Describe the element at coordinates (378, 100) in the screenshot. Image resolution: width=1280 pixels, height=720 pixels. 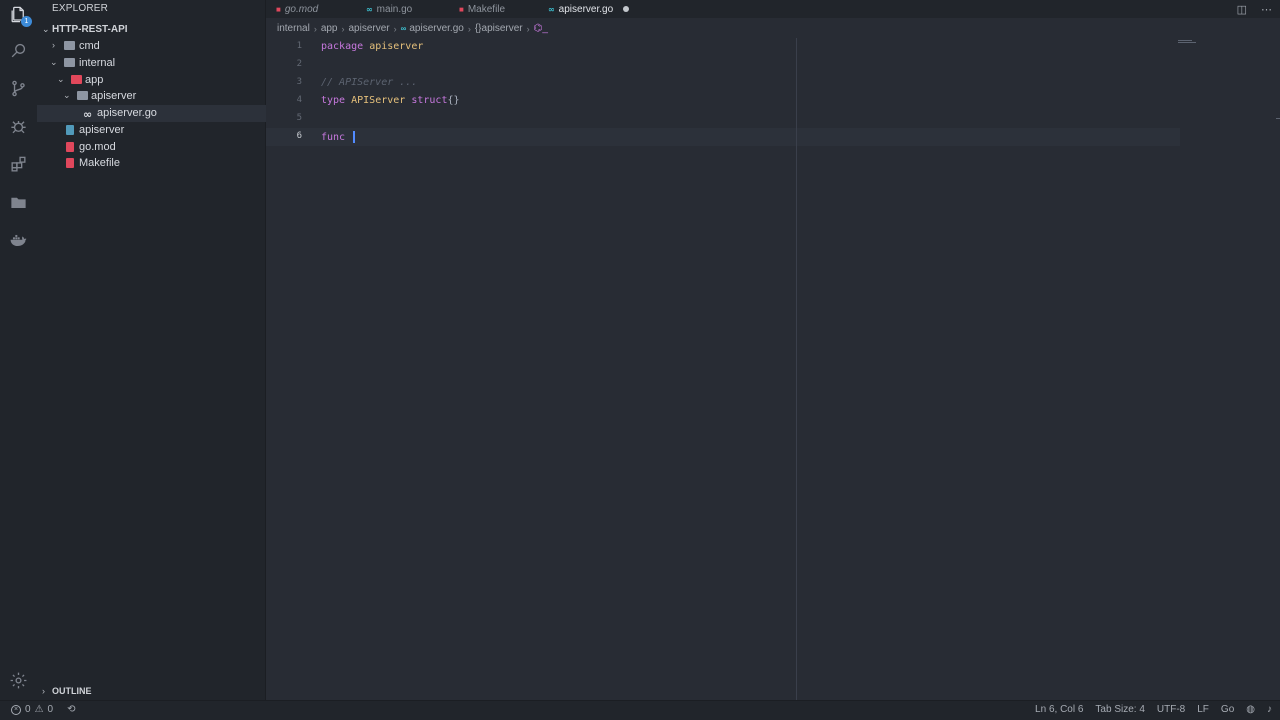
I see `code-type-name: APIServer` at that location.